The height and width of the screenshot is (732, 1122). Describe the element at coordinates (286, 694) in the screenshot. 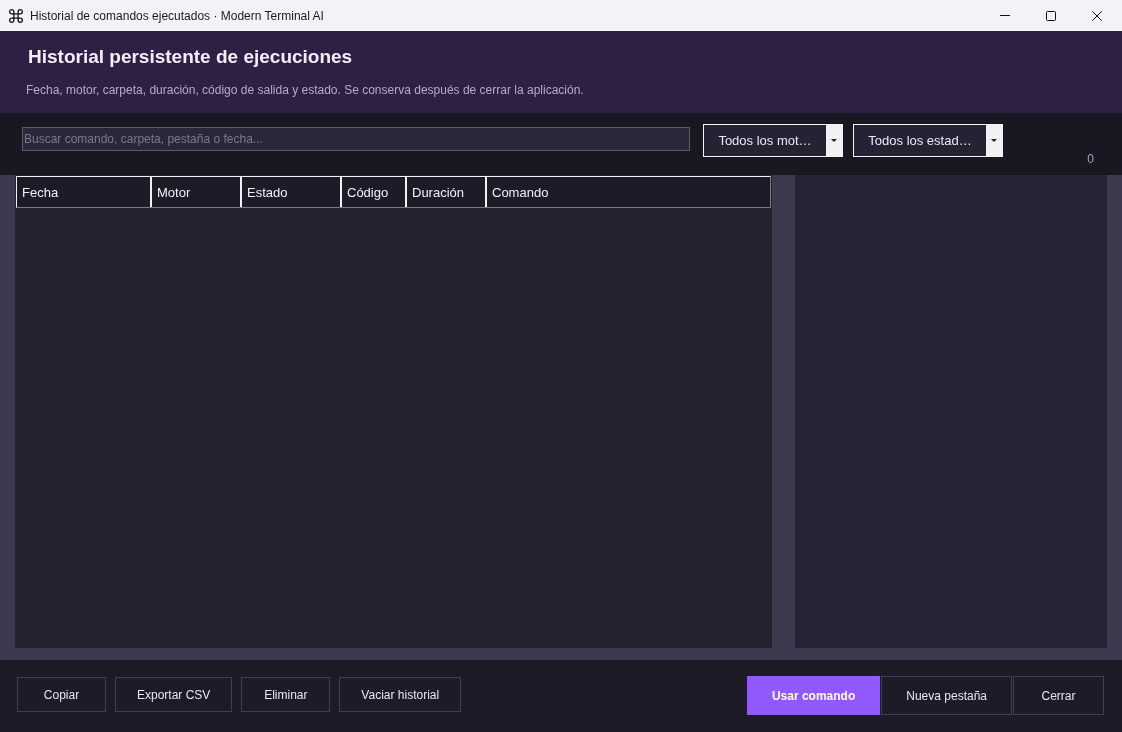

I see `action-button: Eliminar` at that location.